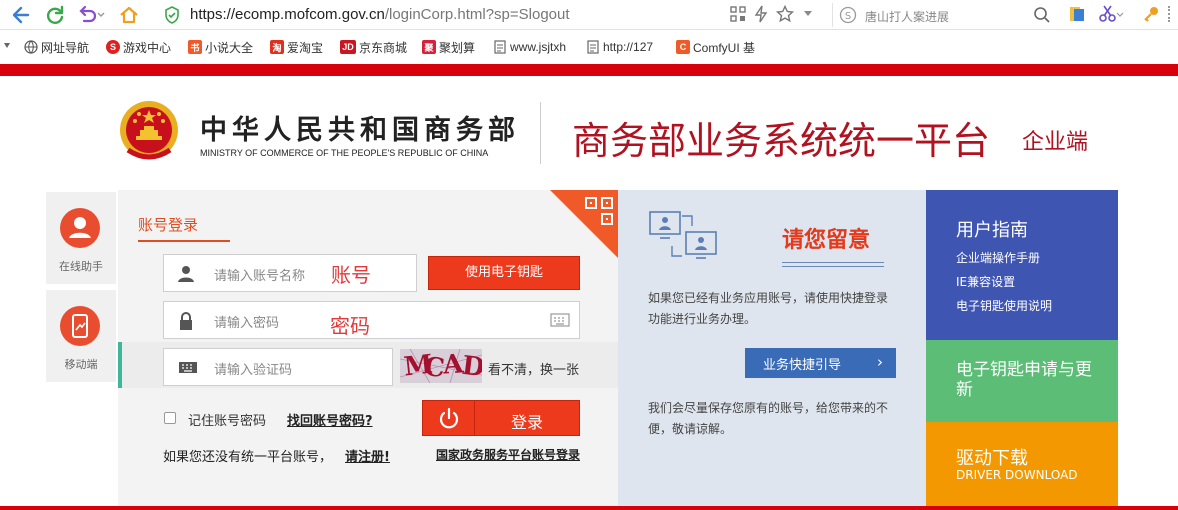  What do you see at coordinates (589, 70) in the screenshot?
I see `top-red-band` at bounding box center [589, 70].